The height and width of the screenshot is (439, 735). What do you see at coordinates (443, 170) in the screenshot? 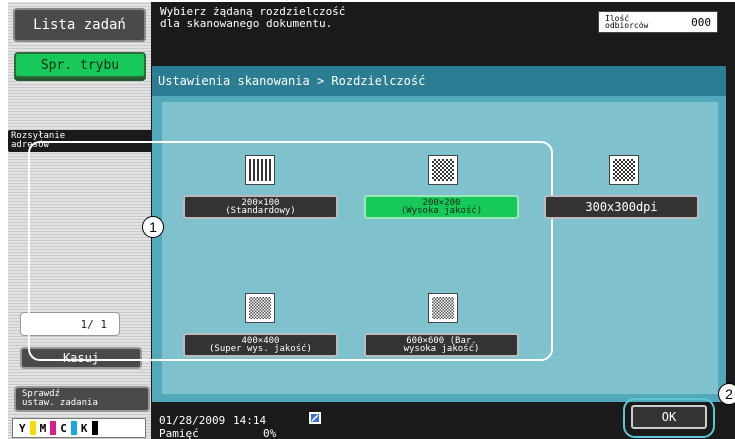
I see `resolution-200x200-icon` at bounding box center [443, 170].